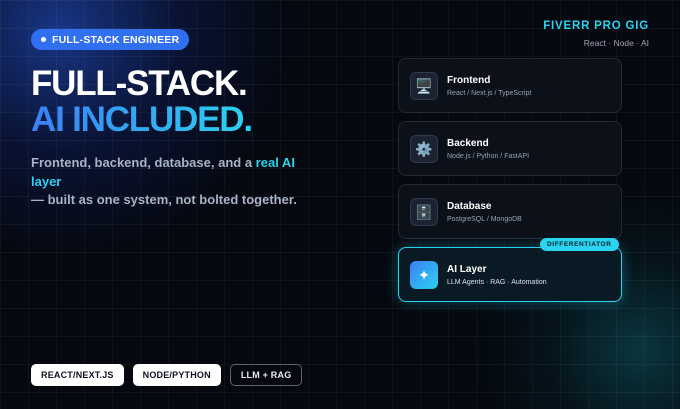  I want to click on stack-card-database: 🗄️ Database PostgreSQL / MongoDB, so click(510, 211).